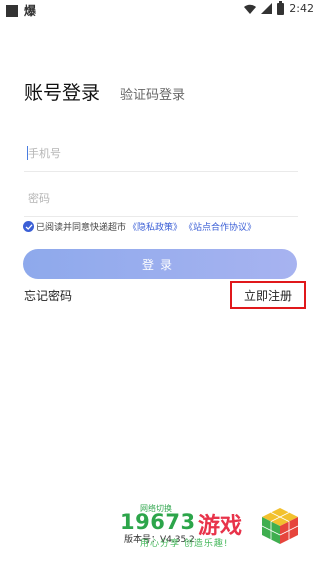 This screenshot has width=320, height=569. What do you see at coordinates (250, 9) in the screenshot?
I see `wifi-icon` at bounding box center [250, 9].